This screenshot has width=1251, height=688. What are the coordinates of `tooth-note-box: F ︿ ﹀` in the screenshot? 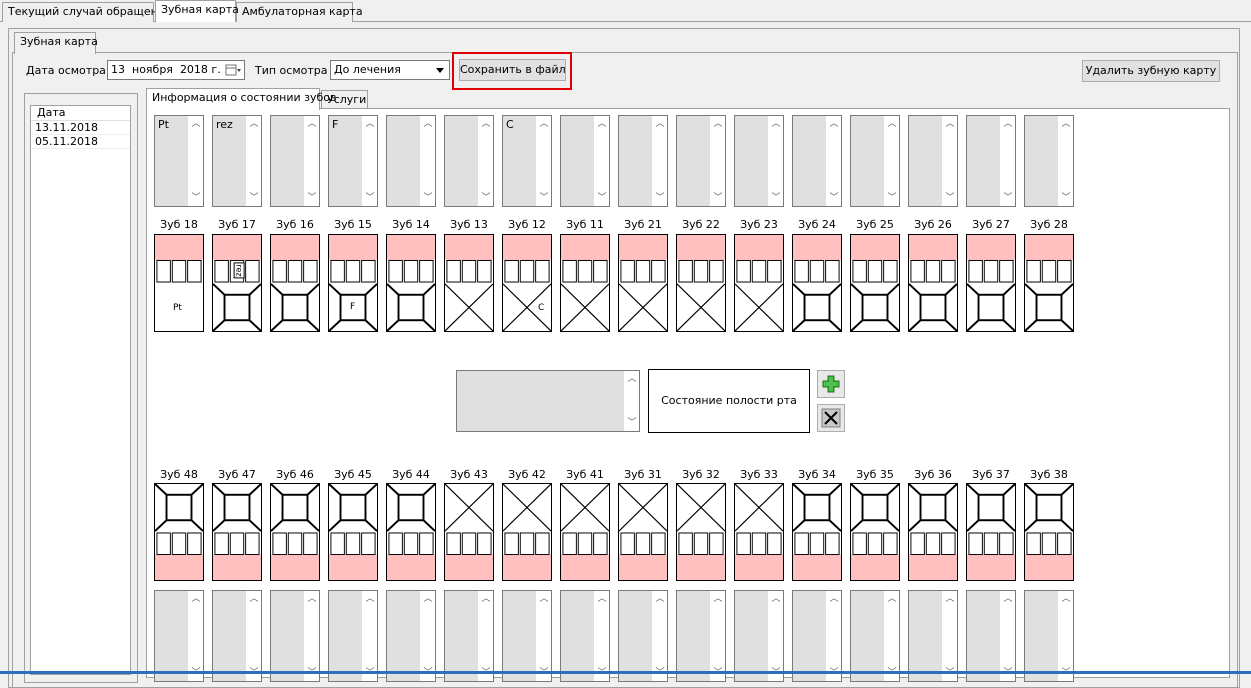 It's located at (353, 161).